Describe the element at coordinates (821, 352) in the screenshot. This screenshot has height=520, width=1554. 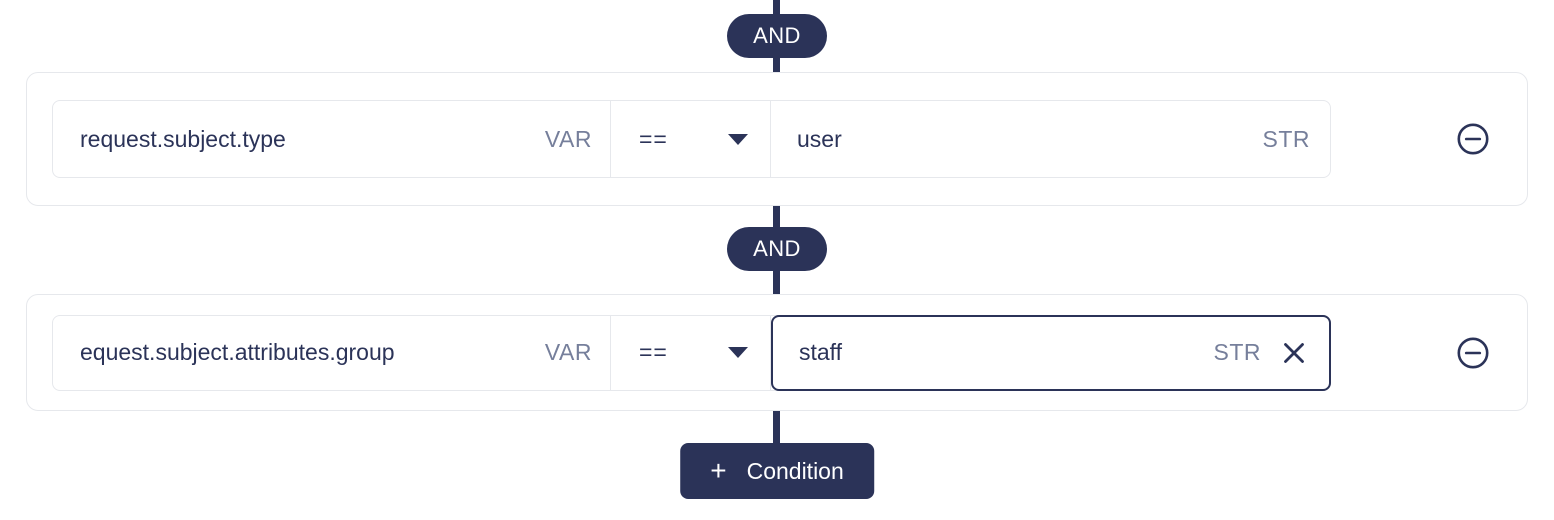
I see `value-text: staff` at that location.